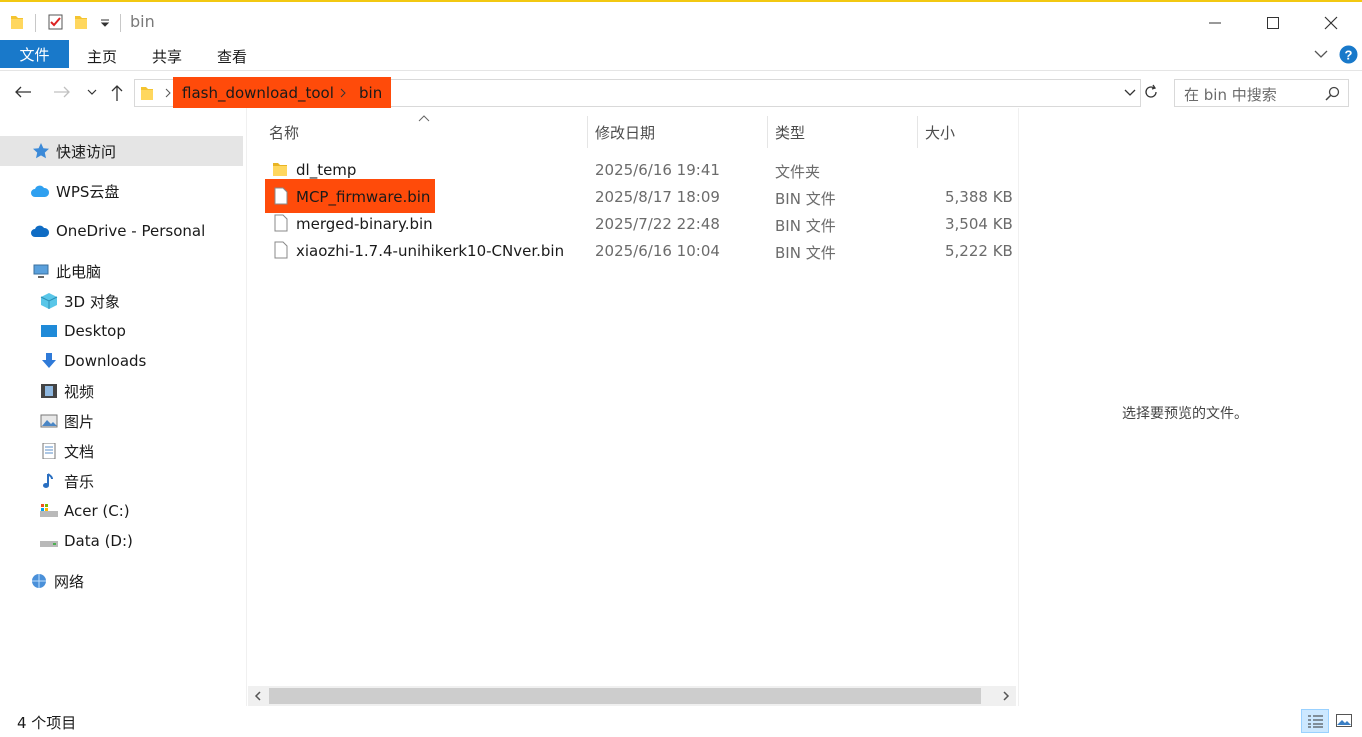 Image resolution: width=1362 pixels, height=737 pixels. I want to click on sidebar-item-music: 音乐, so click(121, 481).